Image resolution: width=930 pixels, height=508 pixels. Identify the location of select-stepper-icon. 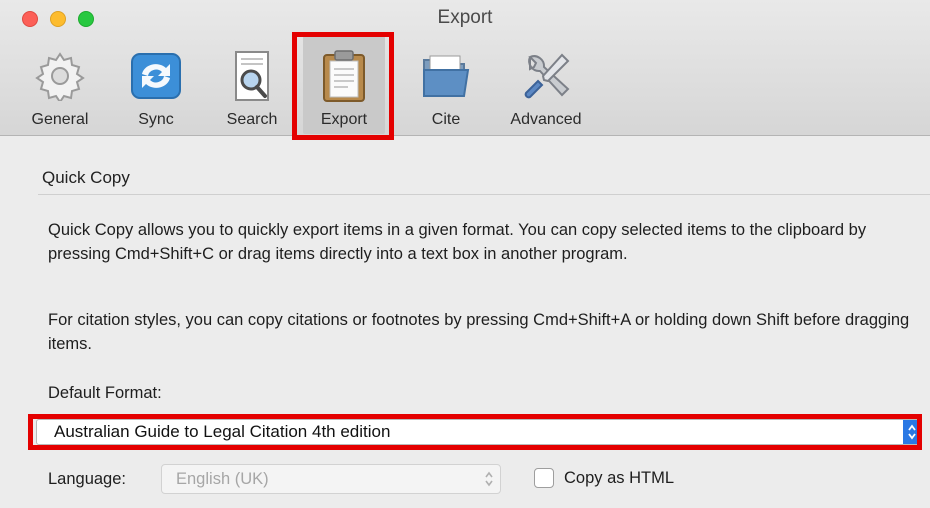
(912, 432).